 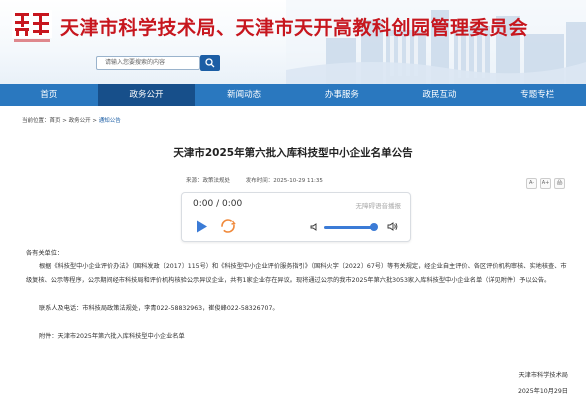 I want to click on article-meta: 来源：政策法规处 发布时间：2025-10-29 11:35, so click(x=261, y=180).